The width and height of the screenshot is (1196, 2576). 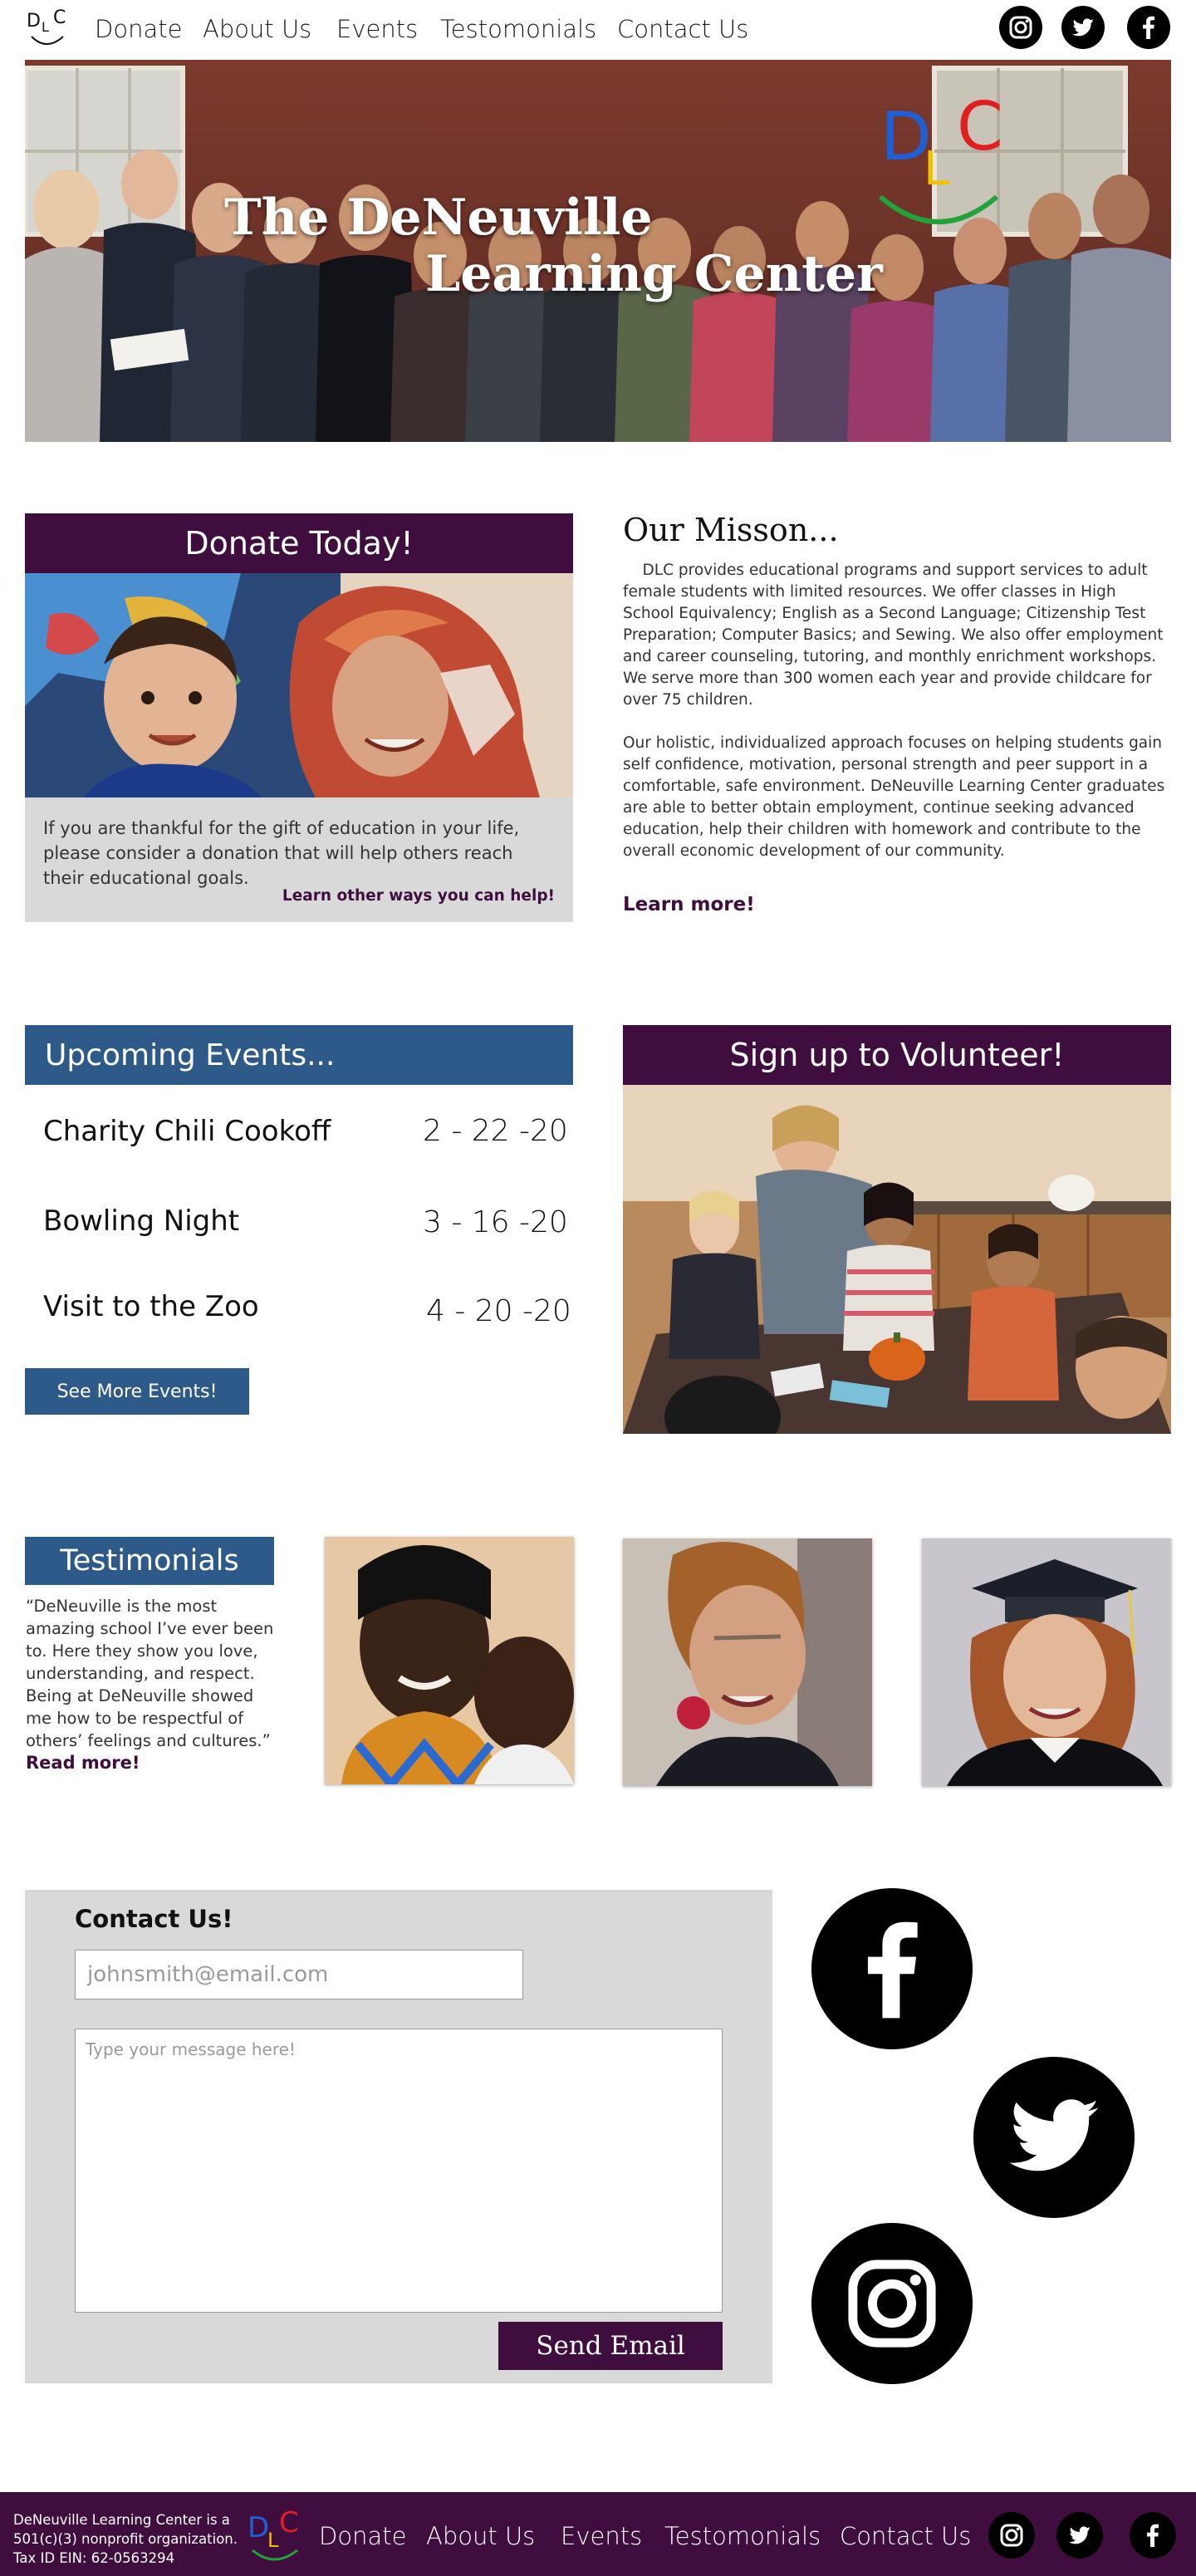 What do you see at coordinates (601, 2536) in the screenshot?
I see `footer-nav-events: Events` at bounding box center [601, 2536].